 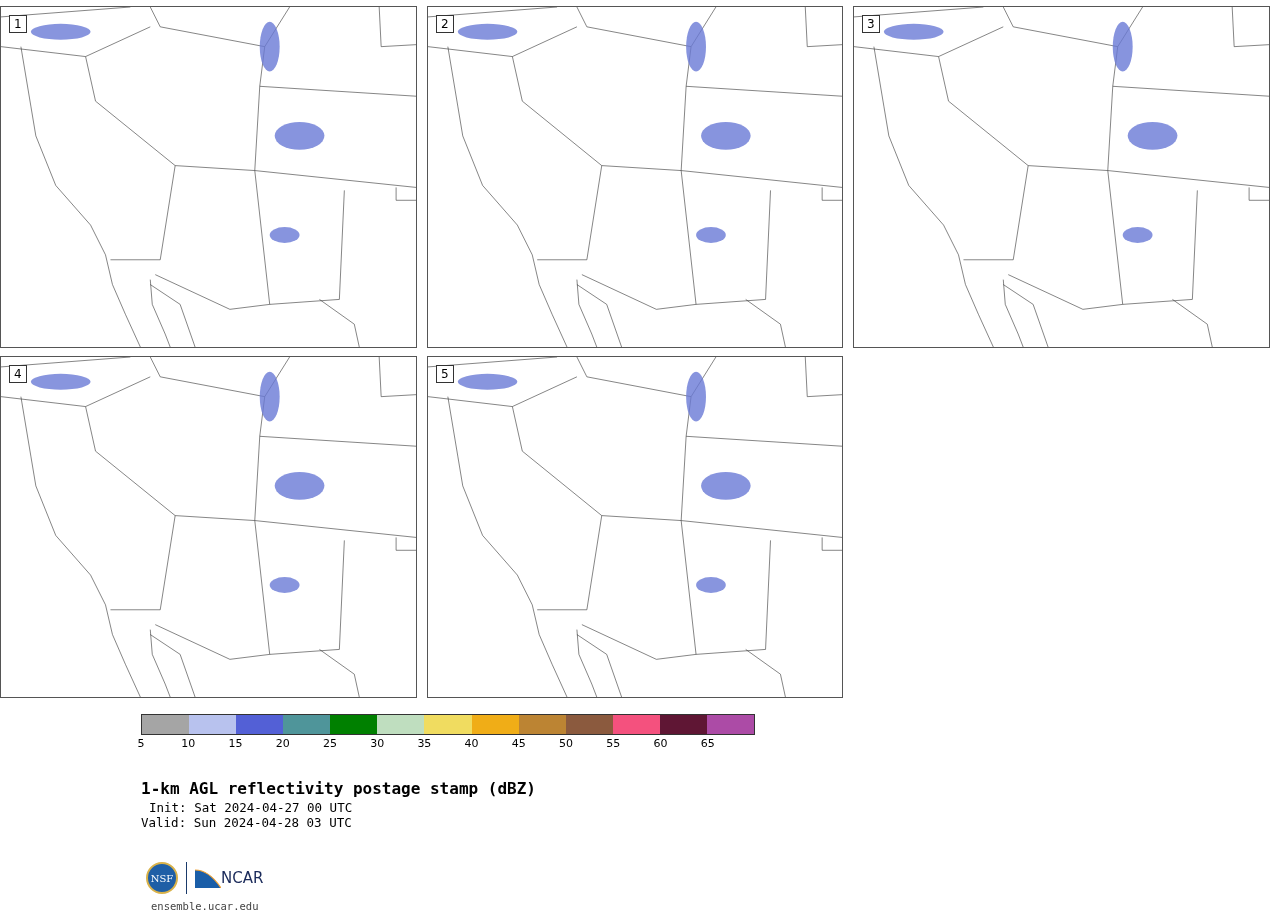 I want to click on ncar-logo: NCAR, so click(x=242, y=878).